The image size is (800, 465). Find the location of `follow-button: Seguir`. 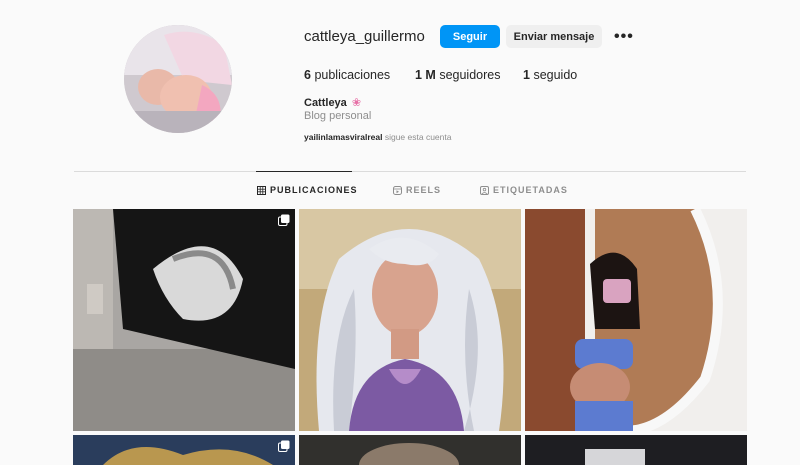

follow-button: Seguir is located at coordinates (470, 36).